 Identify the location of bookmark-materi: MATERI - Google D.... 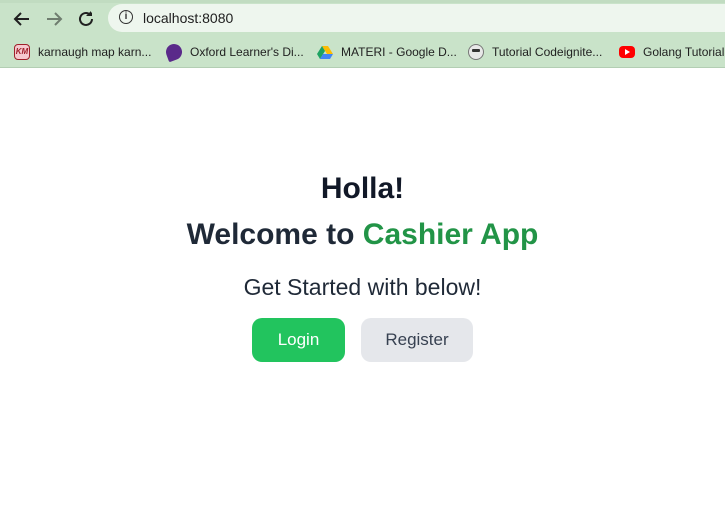
(387, 52).